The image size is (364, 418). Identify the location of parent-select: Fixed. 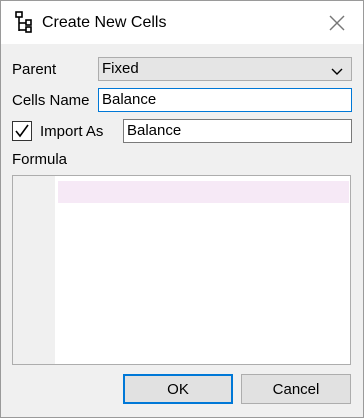
(225, 69).